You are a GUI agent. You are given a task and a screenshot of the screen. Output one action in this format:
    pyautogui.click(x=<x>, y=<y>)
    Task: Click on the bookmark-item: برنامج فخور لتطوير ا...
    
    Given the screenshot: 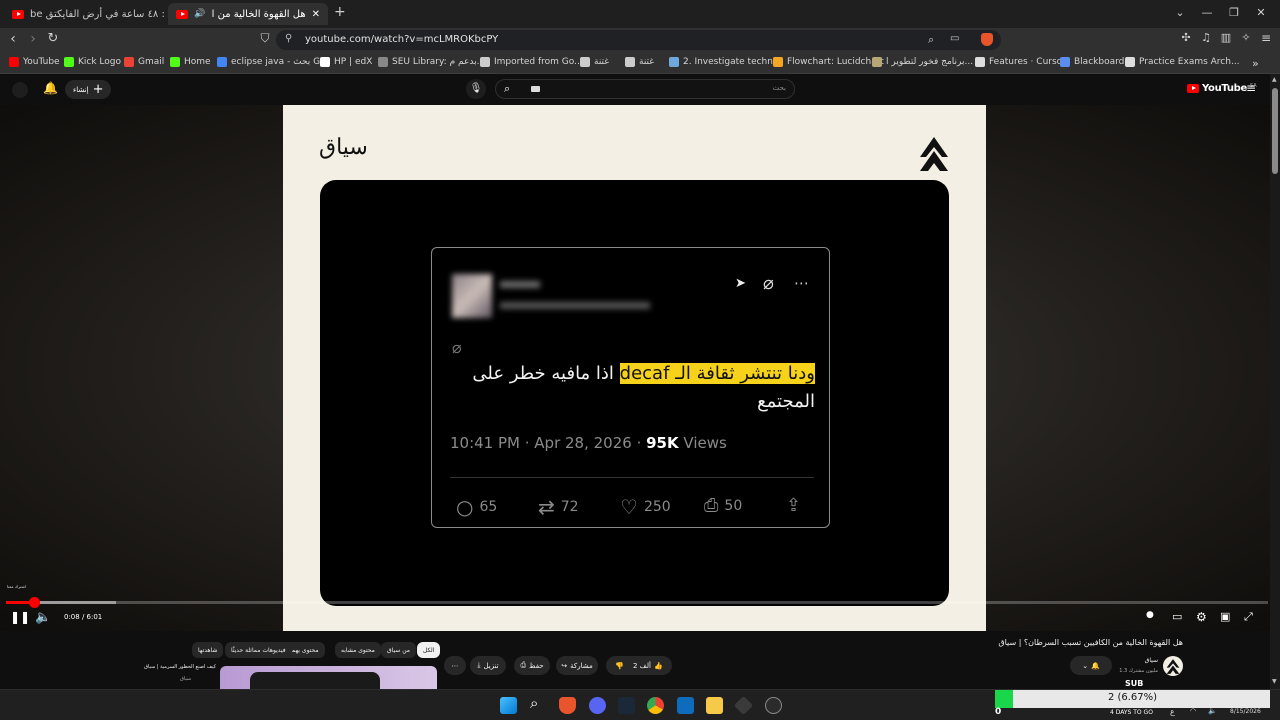 What is the action you would take?
    pyautogui.click(x=922, y=62)
    